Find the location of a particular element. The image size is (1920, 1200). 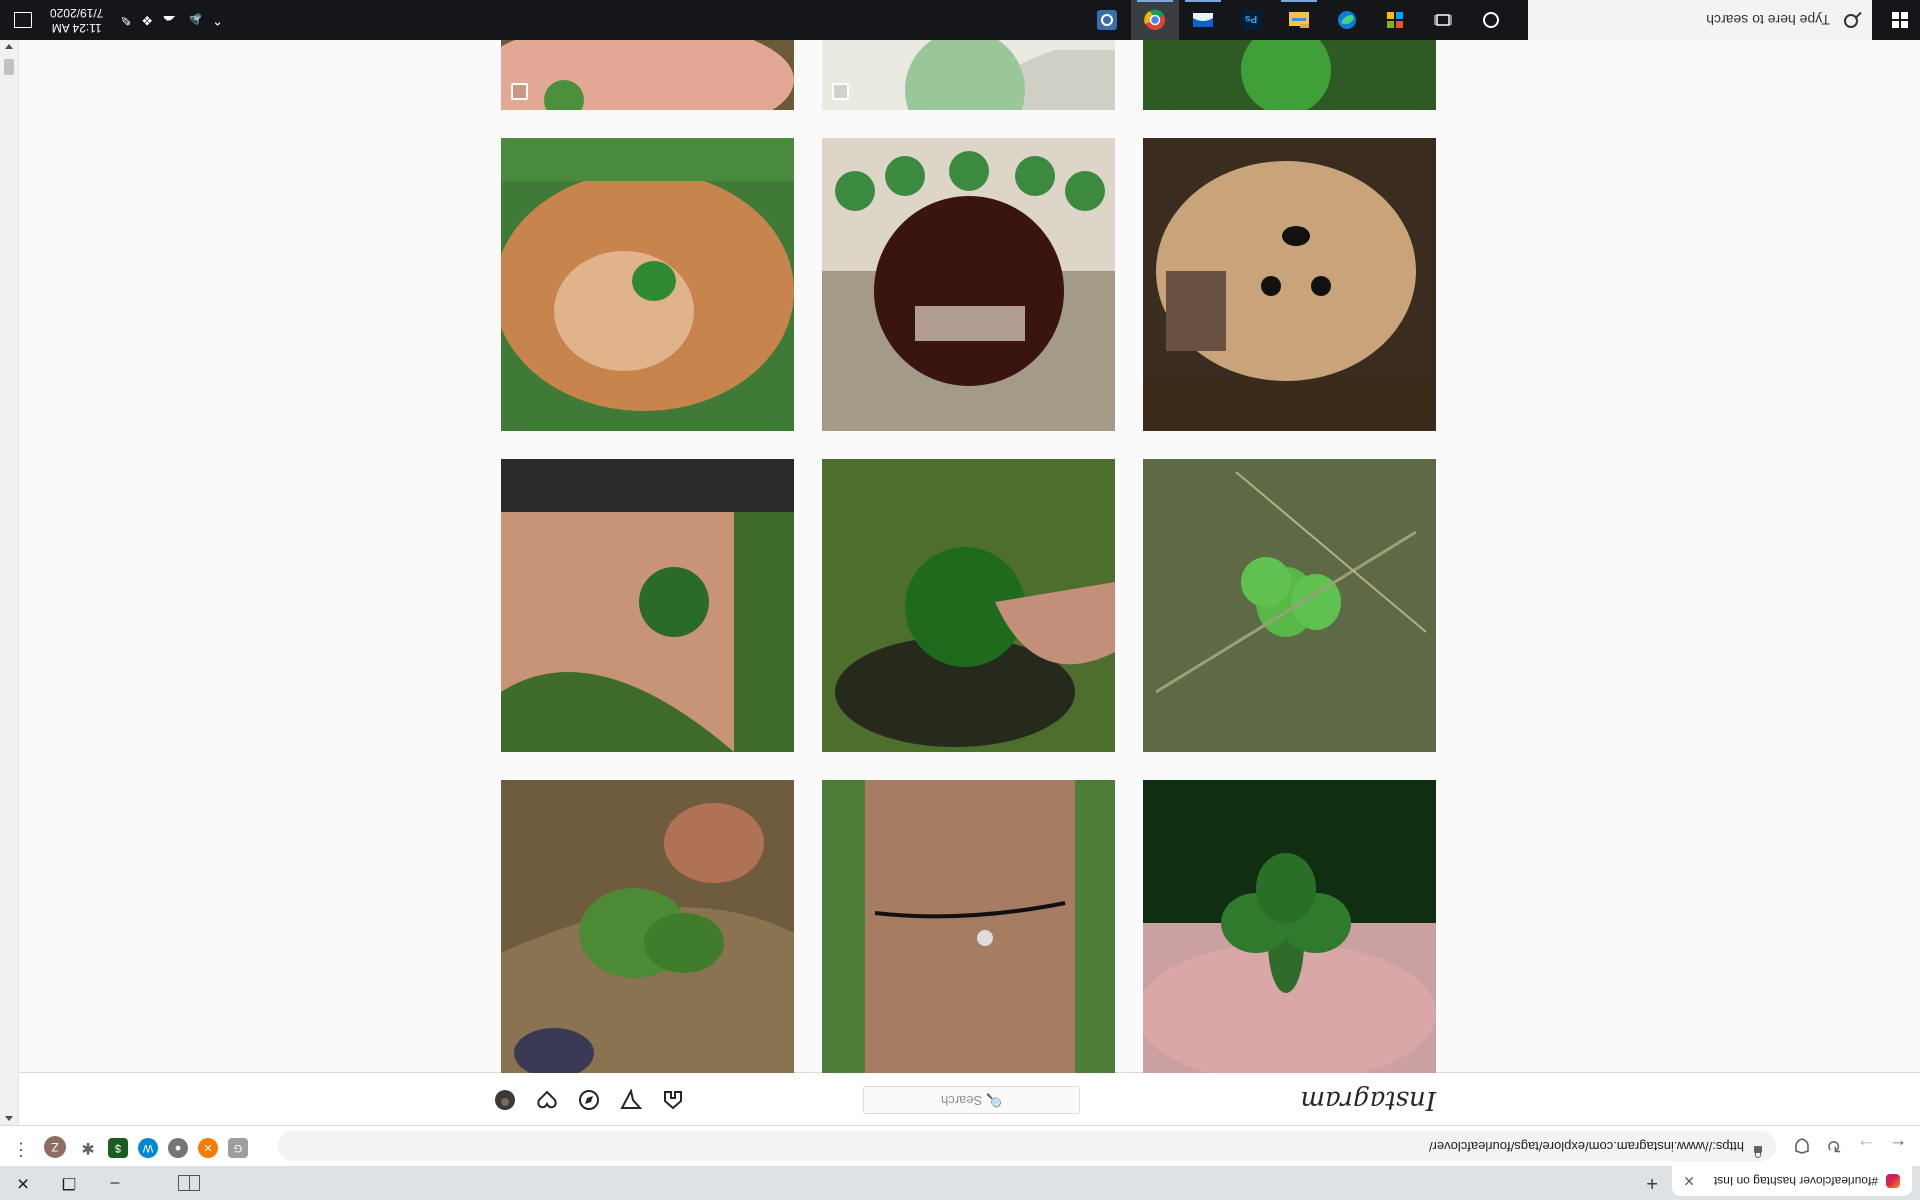

store-icon is located at coordinates (1395, 20).